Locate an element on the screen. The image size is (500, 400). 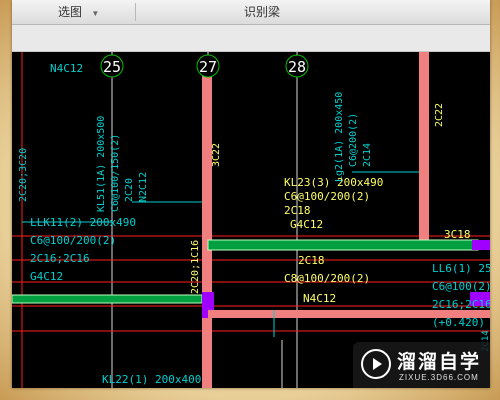
axis-label-28: 28 is located at coordinates (297, 67).